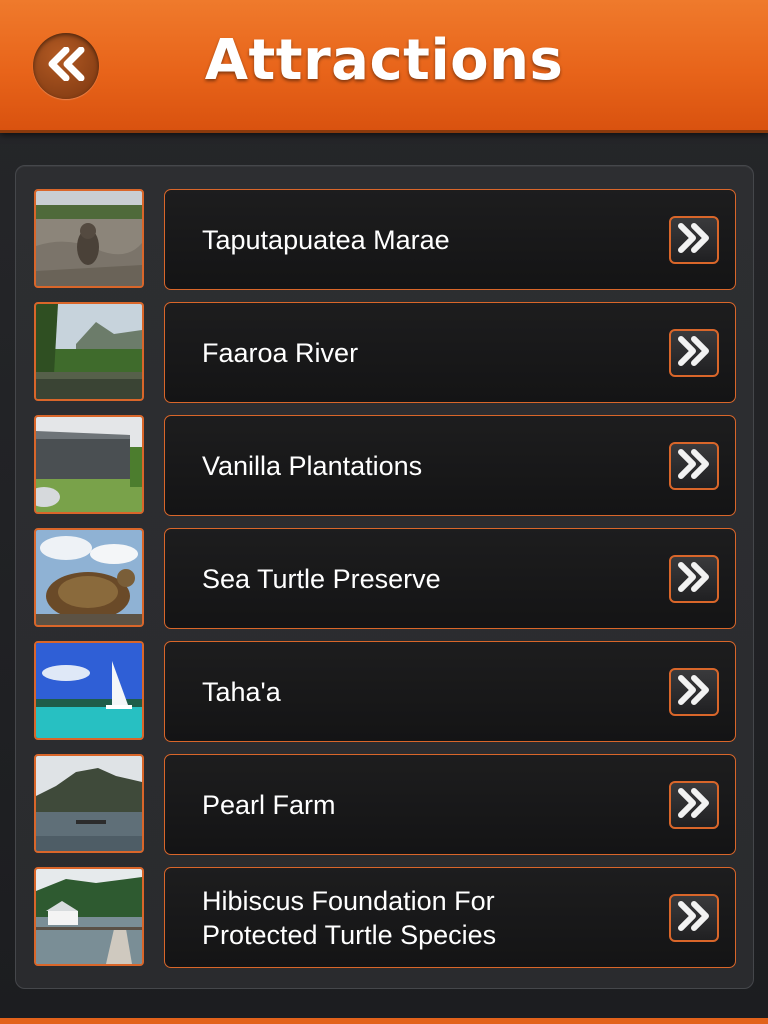  I want to click on stone-tiki-photo, so click(89, 238).